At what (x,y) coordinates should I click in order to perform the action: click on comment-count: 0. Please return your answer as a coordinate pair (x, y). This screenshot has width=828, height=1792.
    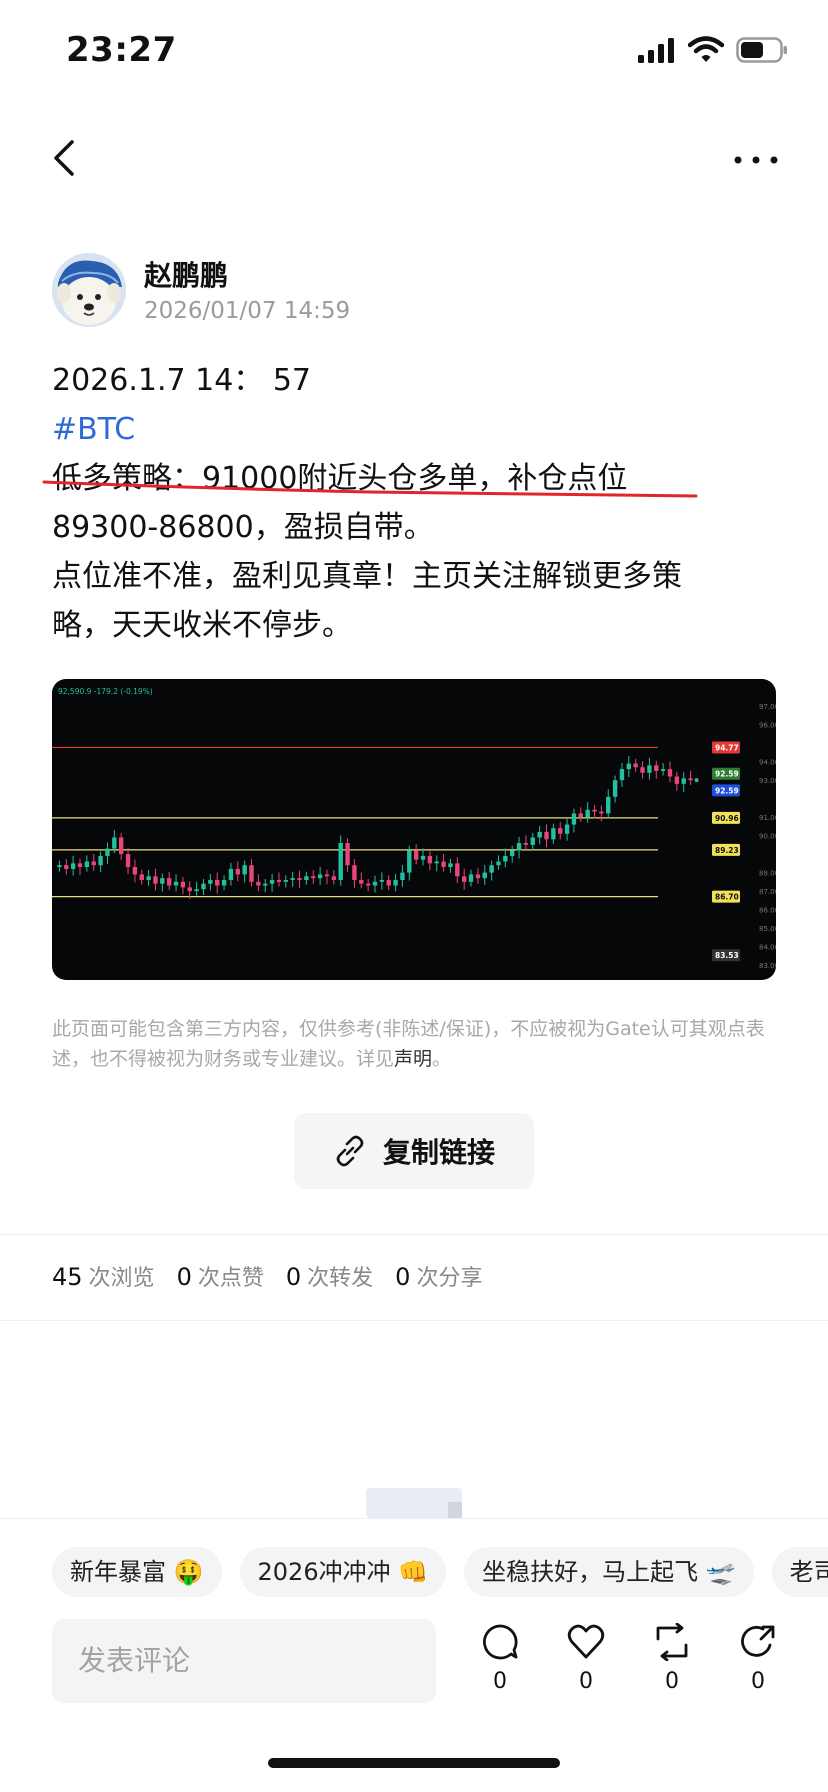
    Looking at the image, I should click on (500, 1681).